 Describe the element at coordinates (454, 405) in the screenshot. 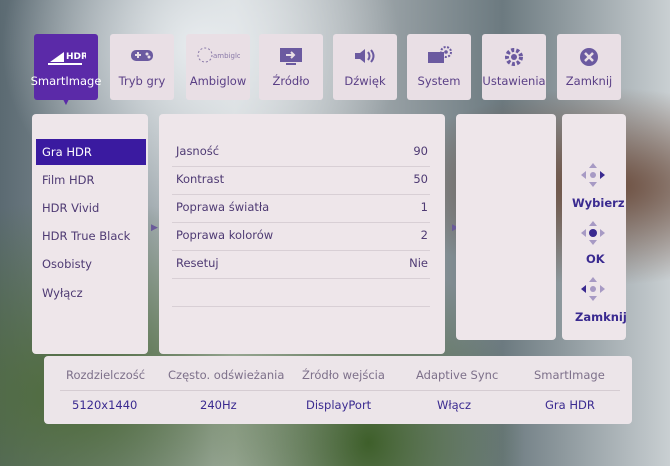

I see `status-value-adaptive-sync: Włącz` at that location.